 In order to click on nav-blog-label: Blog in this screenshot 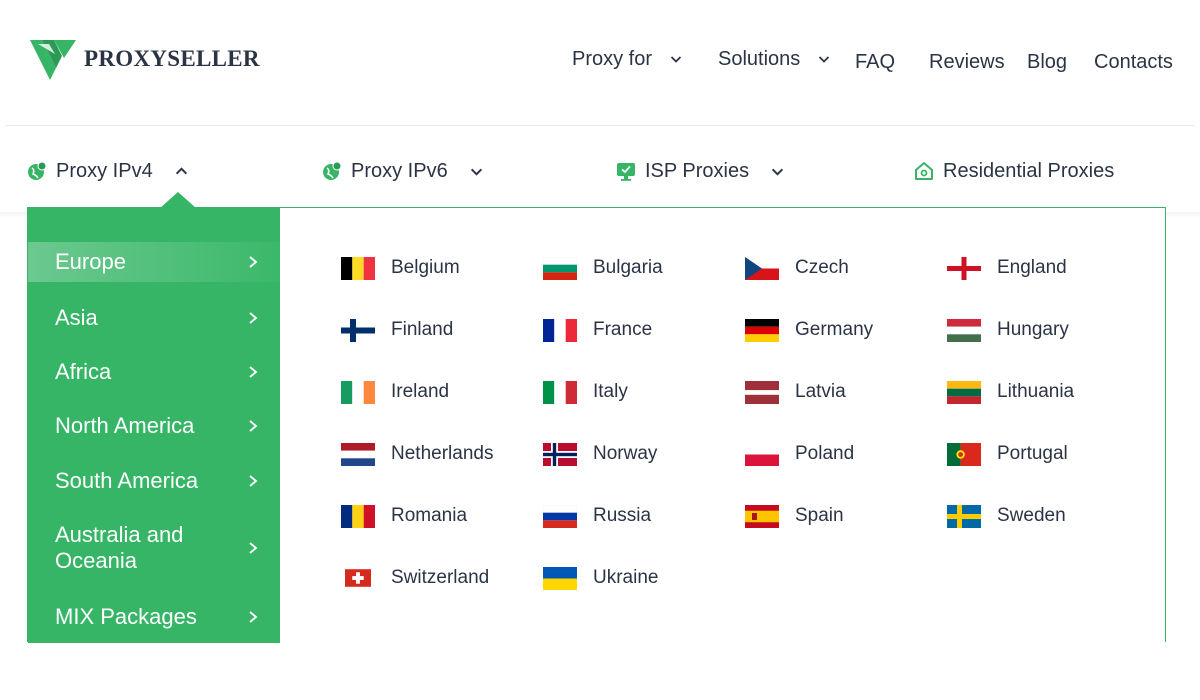, I will do `click(1047, 61)`.